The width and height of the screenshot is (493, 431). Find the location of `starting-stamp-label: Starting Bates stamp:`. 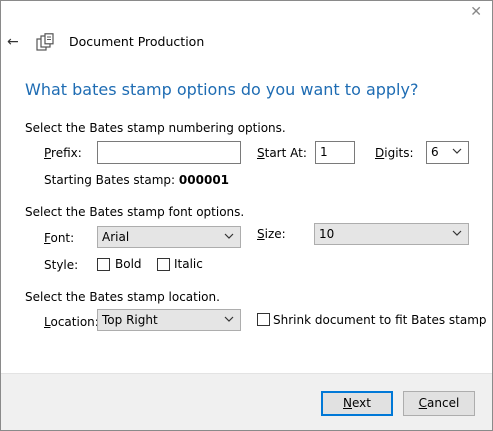

starting-stamp-label: Starting Bates stamp: is located at coordinates (110, 180).